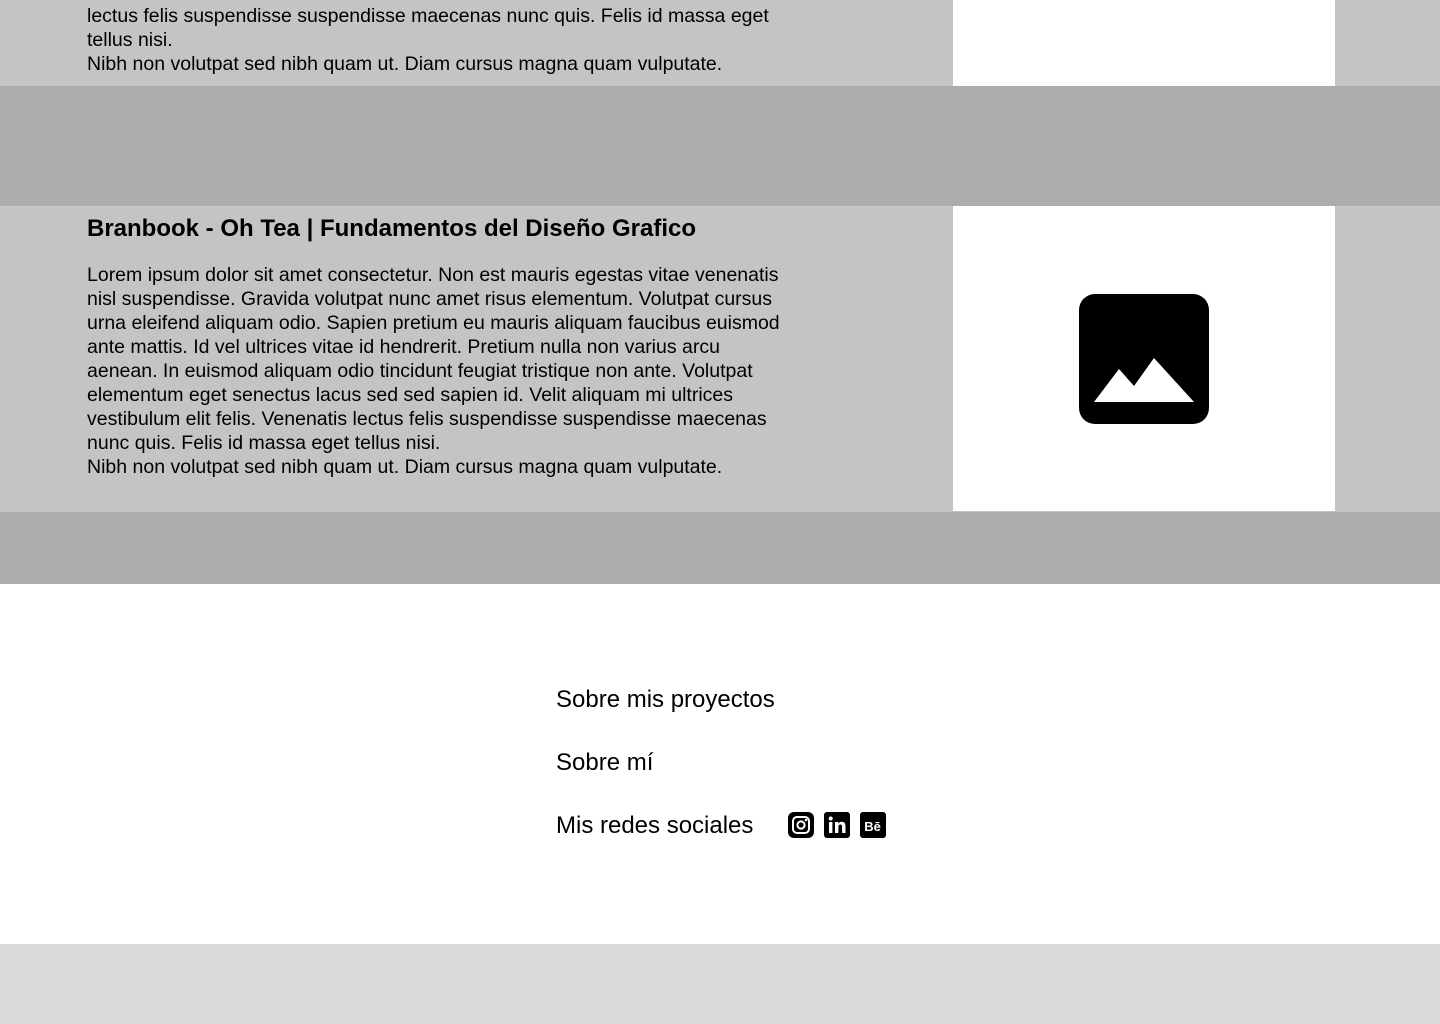 The width and height of the screenshot is (1440, 1024). Describe the element at coordinates (837, 825) in the screenshot. I see `linkedin-icon` at that location.